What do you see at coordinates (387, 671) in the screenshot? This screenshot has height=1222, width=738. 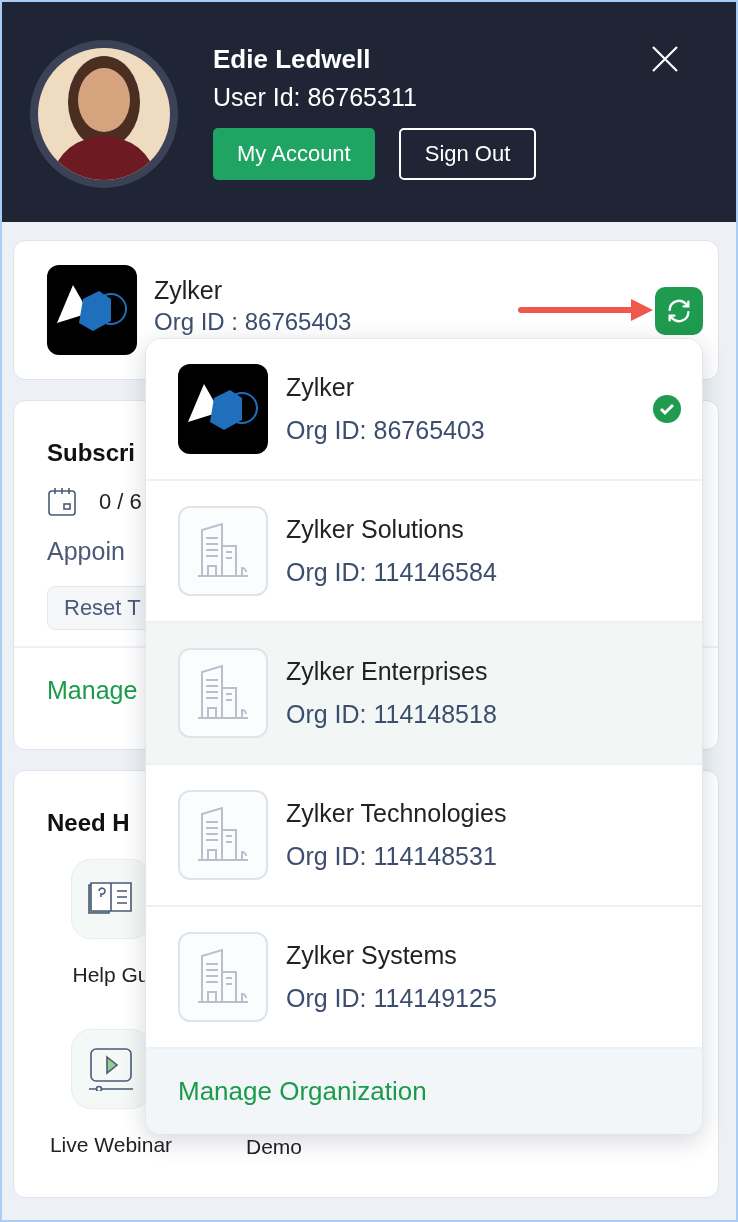 I see `org-name: Zylker Enterprises` at bounding box center [387, 671].